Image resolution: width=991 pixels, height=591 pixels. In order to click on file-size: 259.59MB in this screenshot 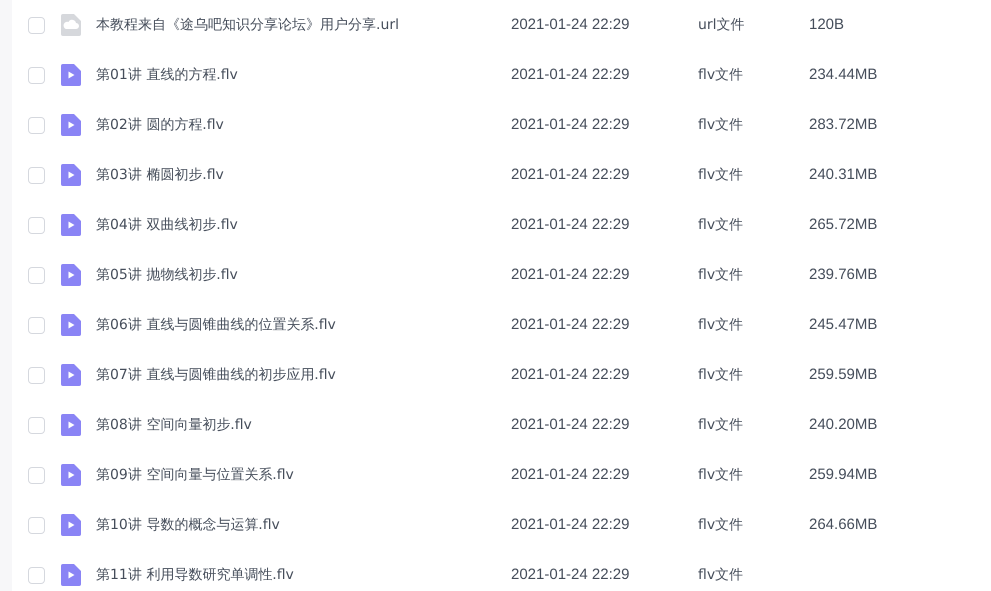, I will do `click(843, 374)`.